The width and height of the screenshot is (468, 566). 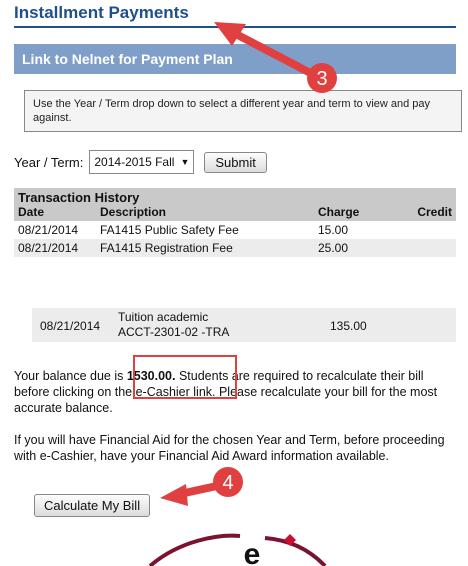 I want to click on logo-swoosh-right, so click(x=295, y=551).